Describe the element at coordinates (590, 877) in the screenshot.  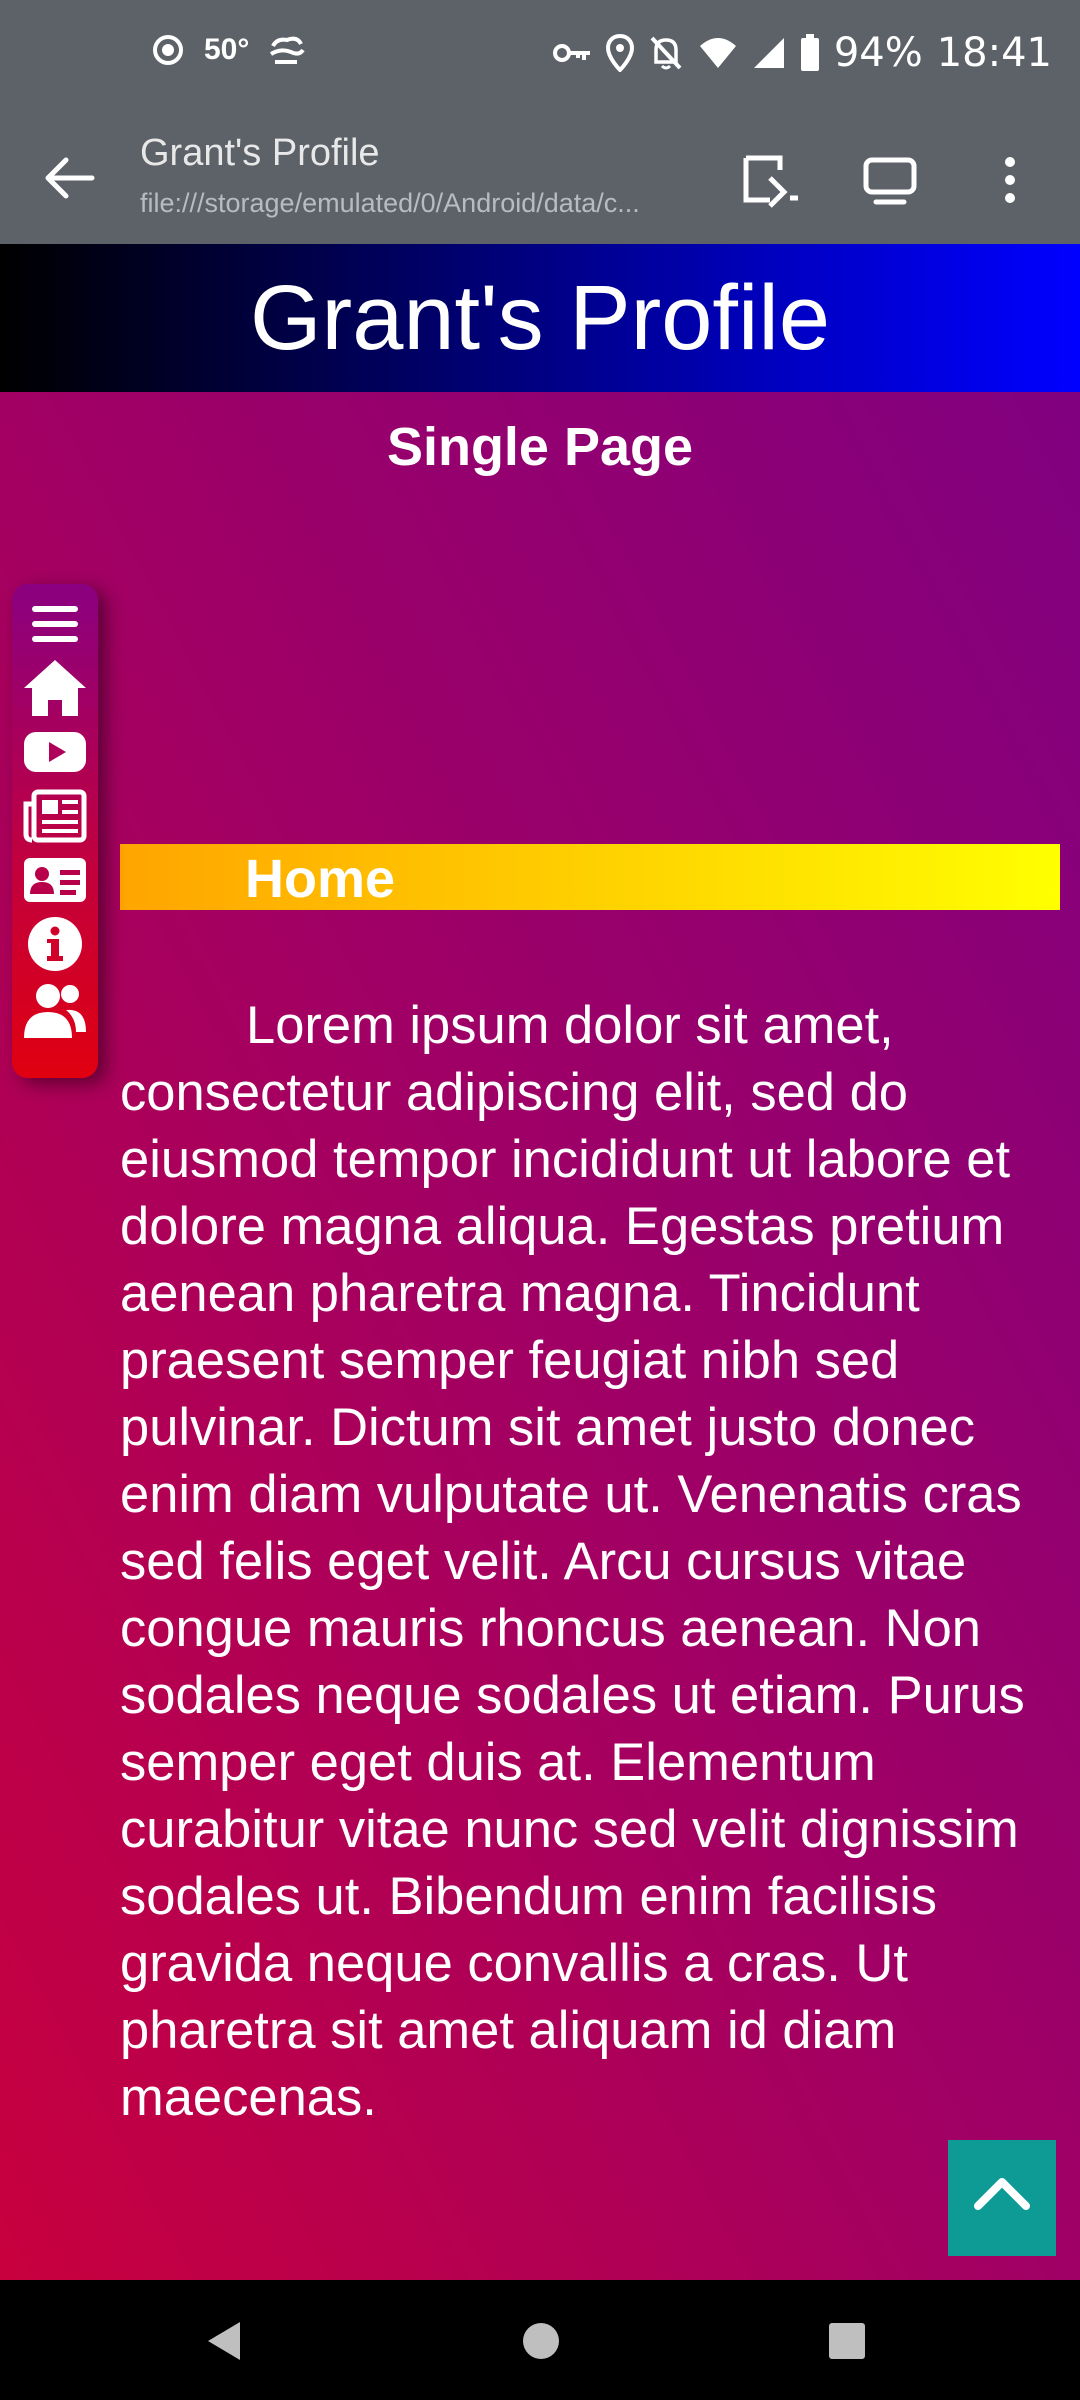
I see `section-heading-bar: Home` at that location.